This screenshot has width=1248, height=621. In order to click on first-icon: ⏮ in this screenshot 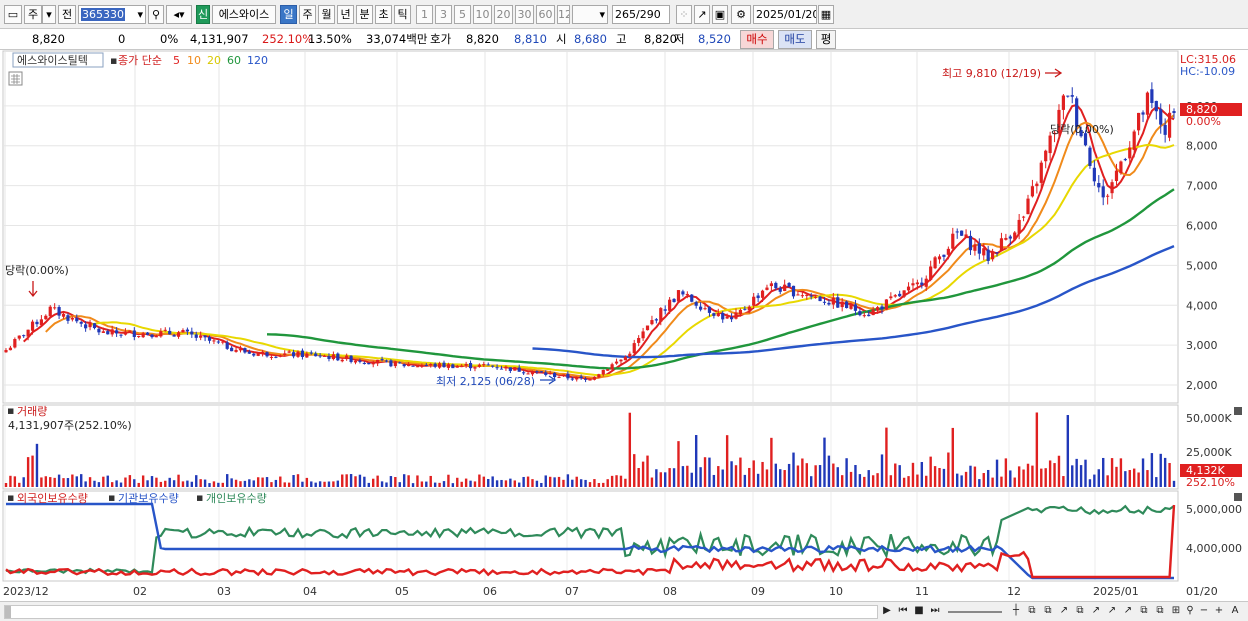, I will do `click(903, 611)`.